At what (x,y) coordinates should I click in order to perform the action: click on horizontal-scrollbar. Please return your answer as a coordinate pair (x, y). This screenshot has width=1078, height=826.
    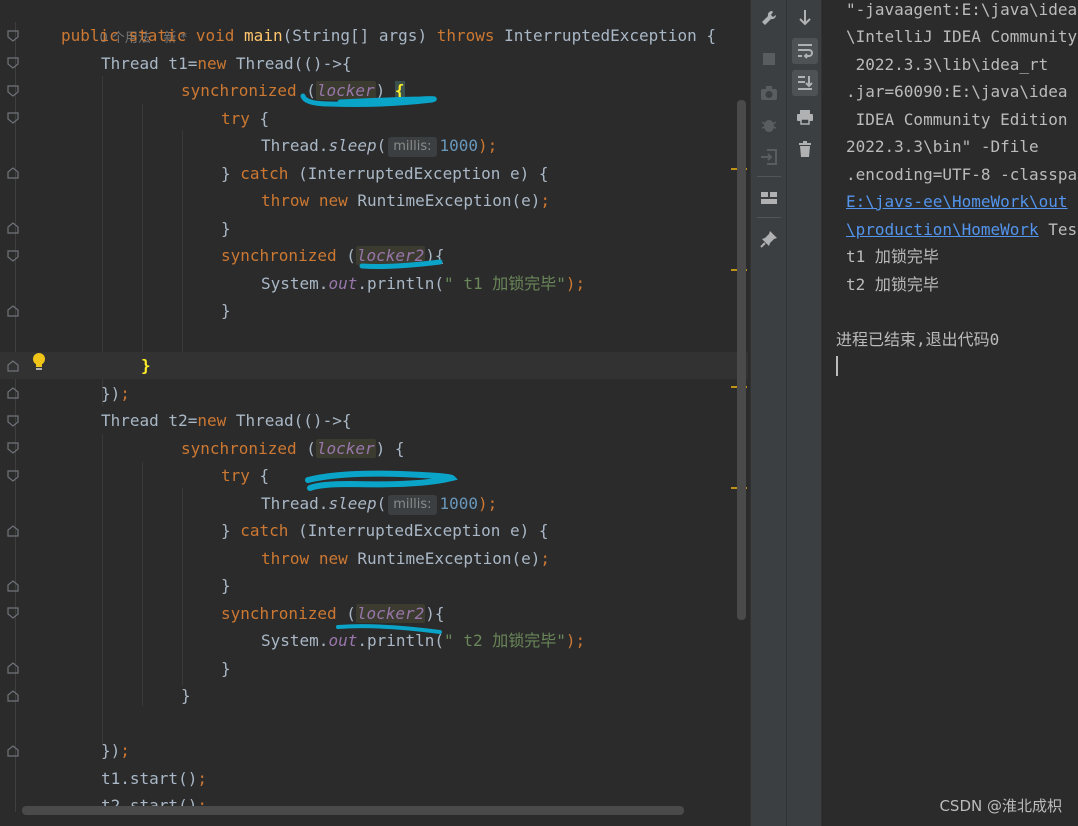
    Looking at the image, I should click on (353, 810).